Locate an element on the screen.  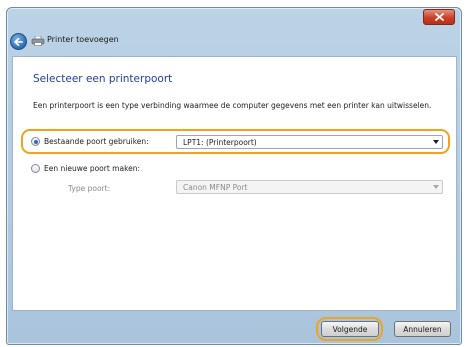
port-type-select: Canon MFNP Port is located at coordinates (309, 187).